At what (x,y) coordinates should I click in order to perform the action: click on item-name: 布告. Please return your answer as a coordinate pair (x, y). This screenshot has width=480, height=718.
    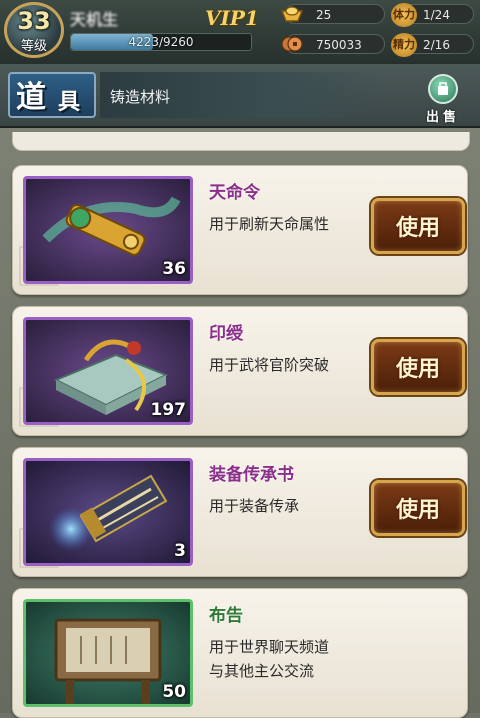
    Looking at the image, I should click on (226, 616).